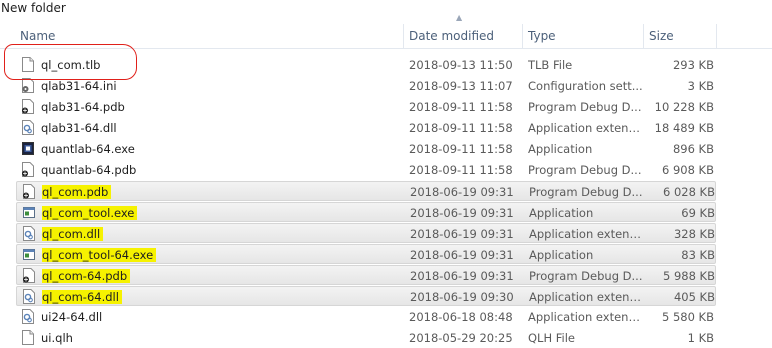 Image resolution: width=772 pixels, height=348 pixels. I want to click on file-row: ql_com.tlb 2018-09-13 11:50 TLB File 293 KB, so click(366, 65).